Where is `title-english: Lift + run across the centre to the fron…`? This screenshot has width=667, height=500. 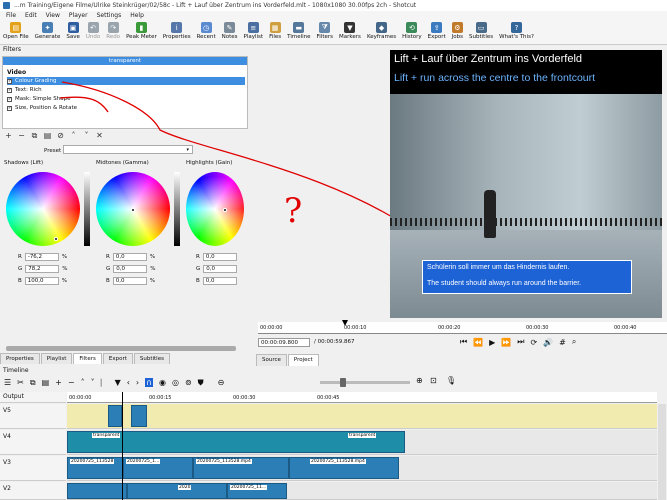
title-english: Lift + run across the centre to the fron… is located at coordinates (495, 78).